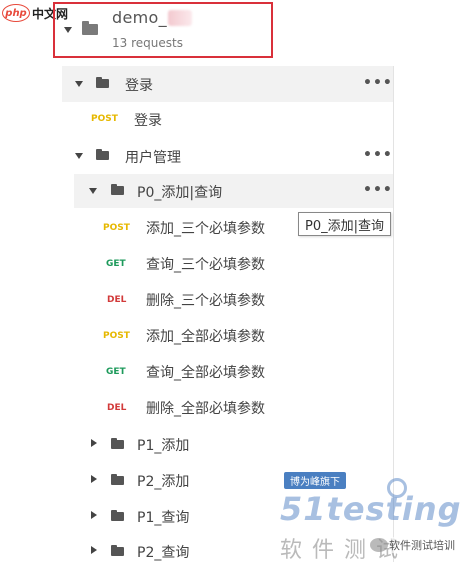 The height and width of the screenshot is (564, 472). Describe the element at coordinates (117, 190) in the screenshot. I see `folder-p0-icon` at that location.